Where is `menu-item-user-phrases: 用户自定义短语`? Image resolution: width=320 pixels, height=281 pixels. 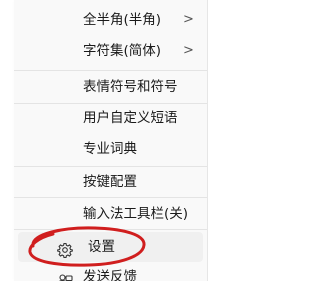 menu-item-user-phrases: 用户自定义短语 is located at coordinates (110, 118).